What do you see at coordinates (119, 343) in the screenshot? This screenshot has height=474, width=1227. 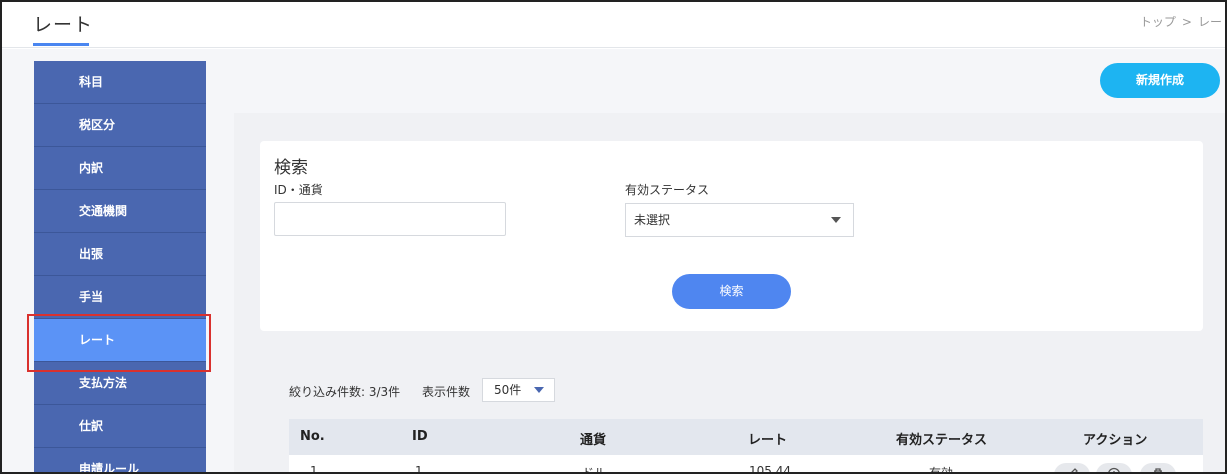 I see `highlight-box` at bounding box center [119, 343].